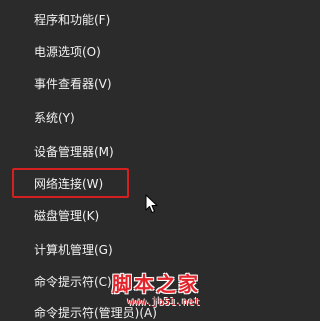  I want to click on menu-item-event-viewer: 事件查看器(V), so click(104, 84).